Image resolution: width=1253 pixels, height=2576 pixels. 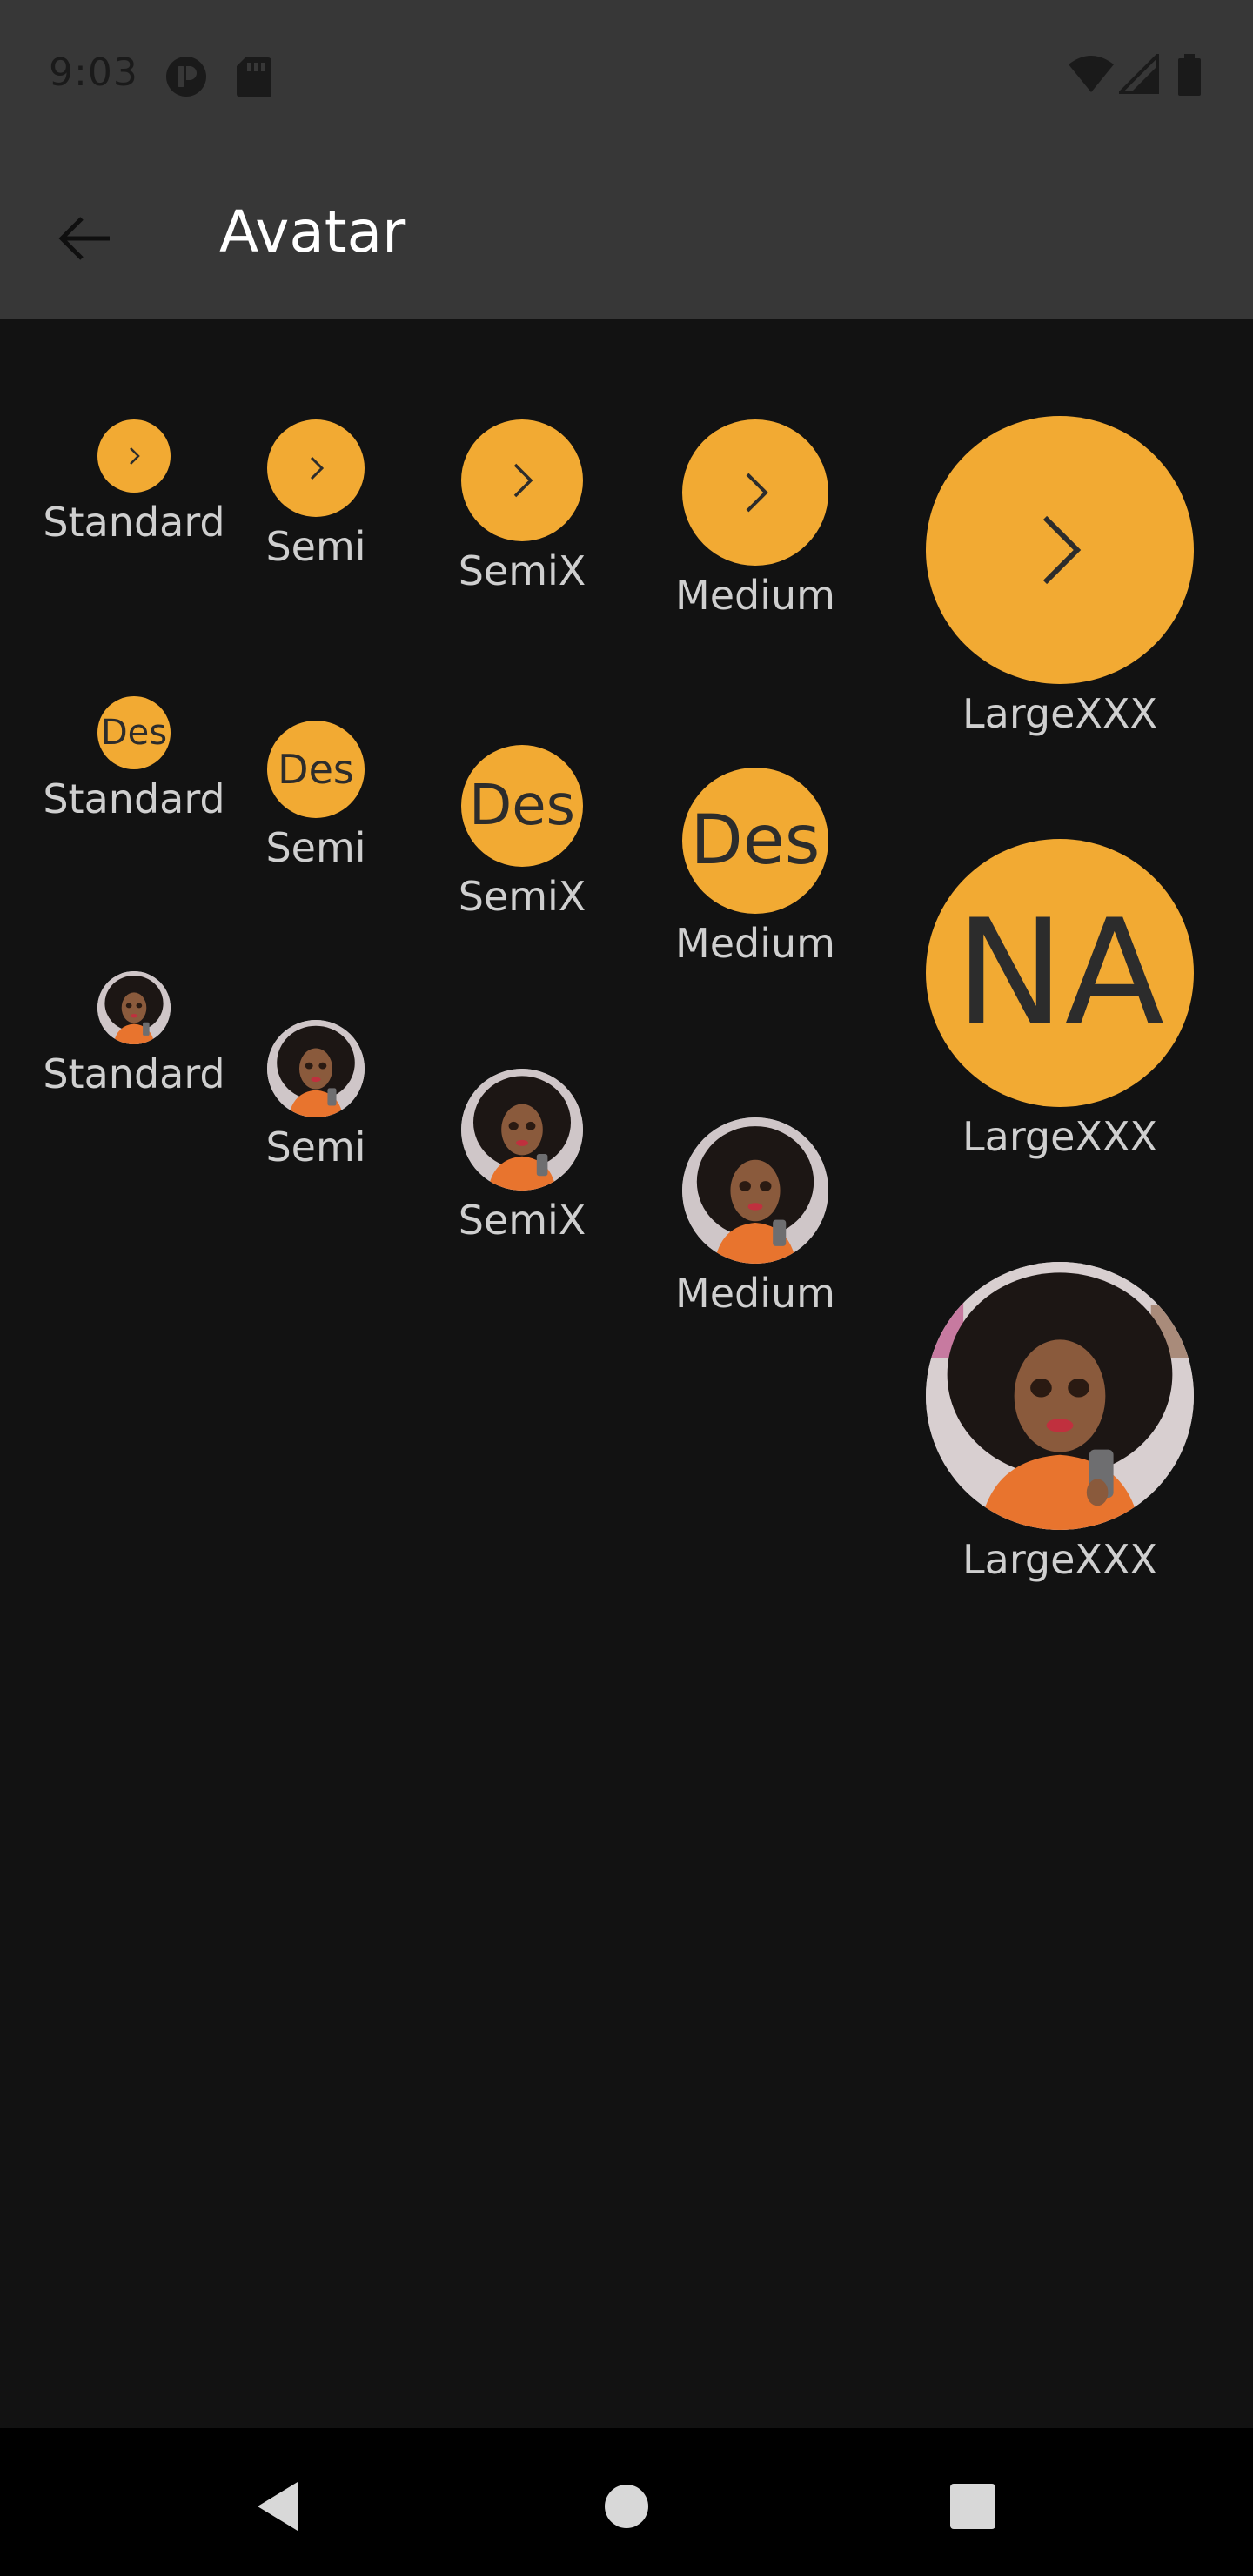 I want to click on status-bar: 9:03, so click(x=626, y=74).